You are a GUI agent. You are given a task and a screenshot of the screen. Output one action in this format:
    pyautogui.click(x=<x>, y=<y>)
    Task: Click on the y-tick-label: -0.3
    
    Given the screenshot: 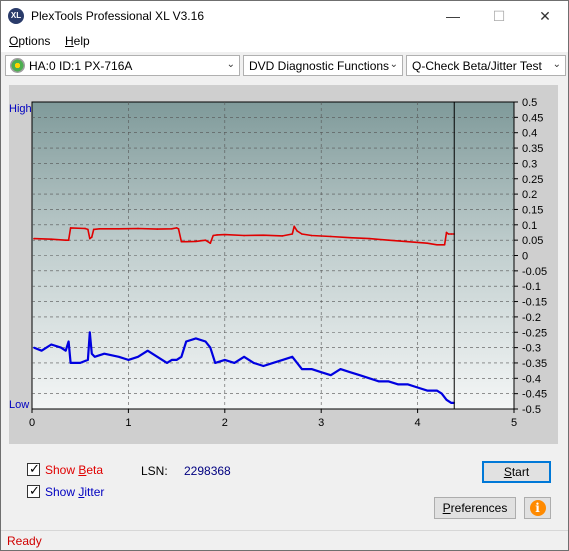 What is the action you would take?
    pyautogui.click(x=531, y=349)
    